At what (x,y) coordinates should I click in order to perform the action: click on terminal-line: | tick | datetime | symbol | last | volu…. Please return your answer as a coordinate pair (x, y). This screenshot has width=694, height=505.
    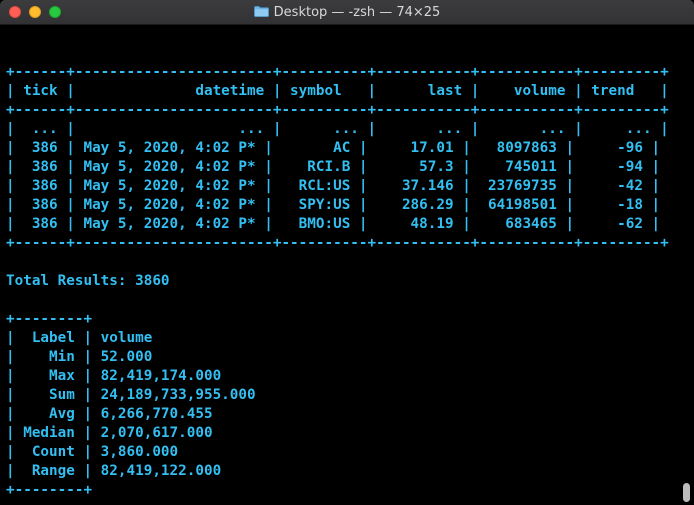
    Looking at the image, I should click on (337, 91).